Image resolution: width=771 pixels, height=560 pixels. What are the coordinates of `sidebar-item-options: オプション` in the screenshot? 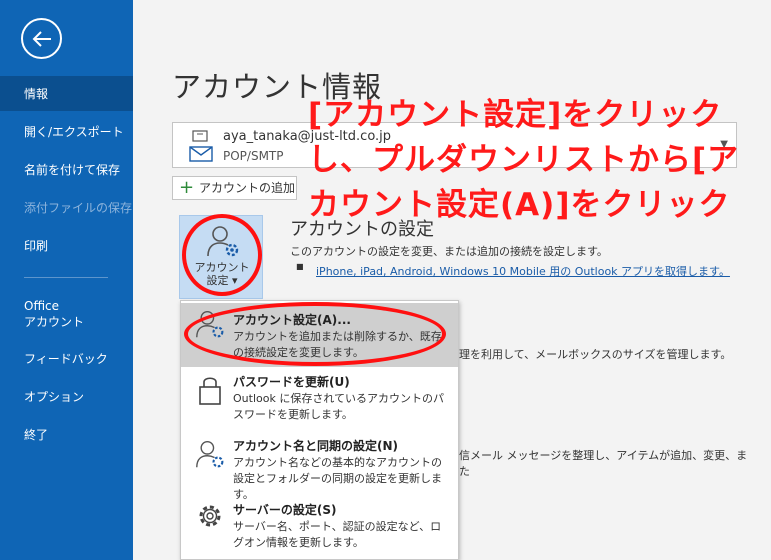 It's located at (66, 397).